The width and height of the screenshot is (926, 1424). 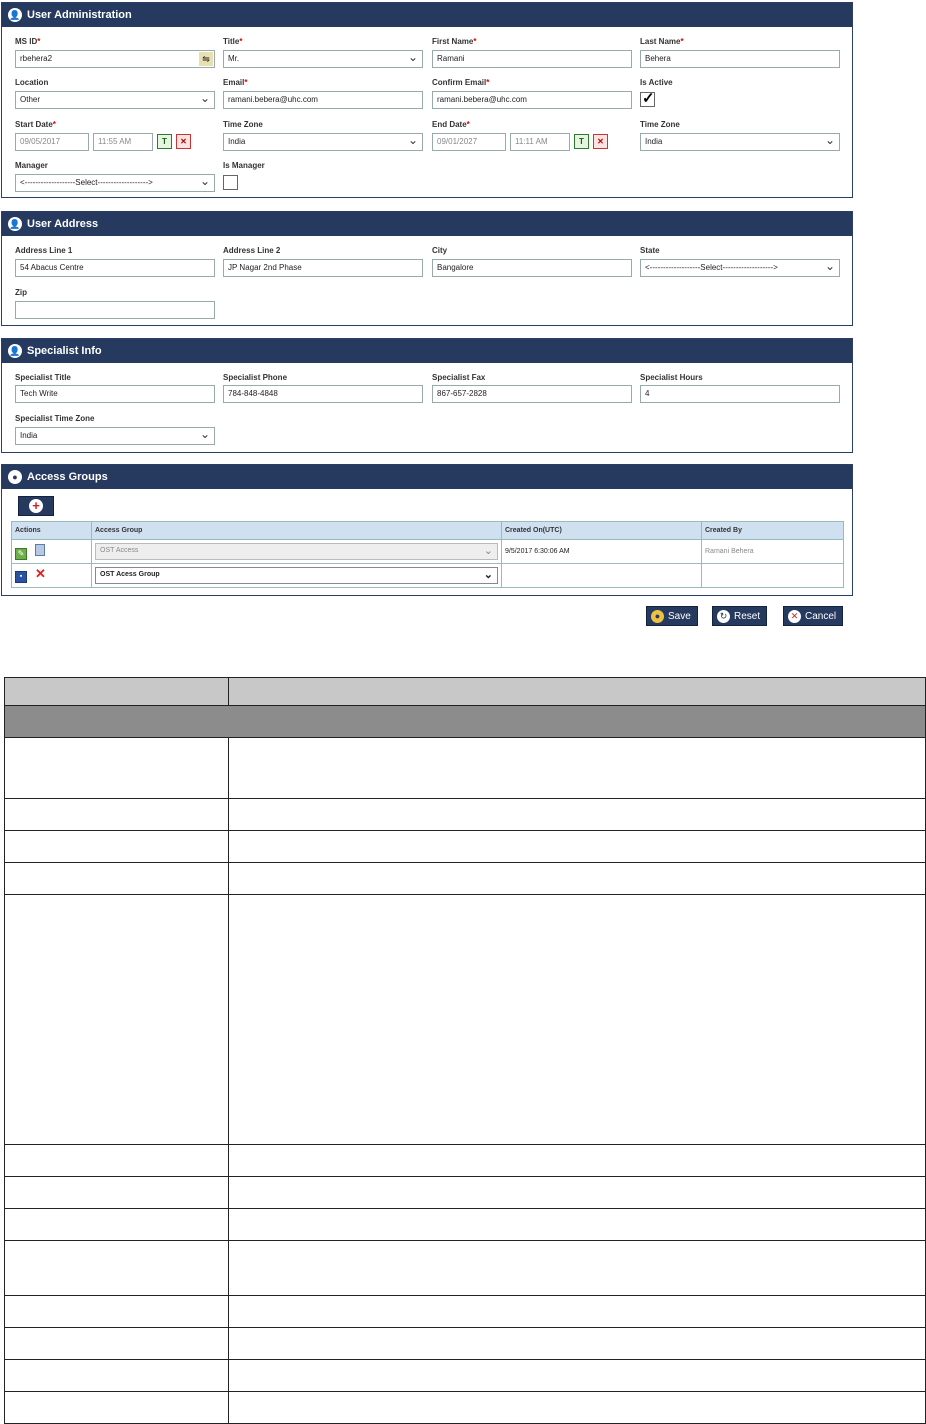 I want to click on access-group-cell: OST Acess Group ⌄, so click(x=296, y=575).